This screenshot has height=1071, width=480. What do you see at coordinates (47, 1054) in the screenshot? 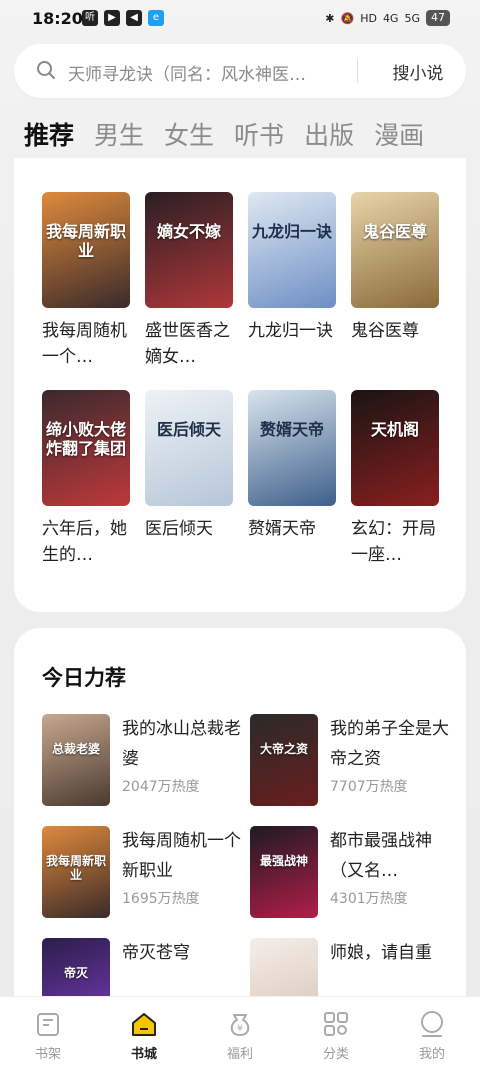
I see `nav-label: 书架` at bounding box center [47, 1054].